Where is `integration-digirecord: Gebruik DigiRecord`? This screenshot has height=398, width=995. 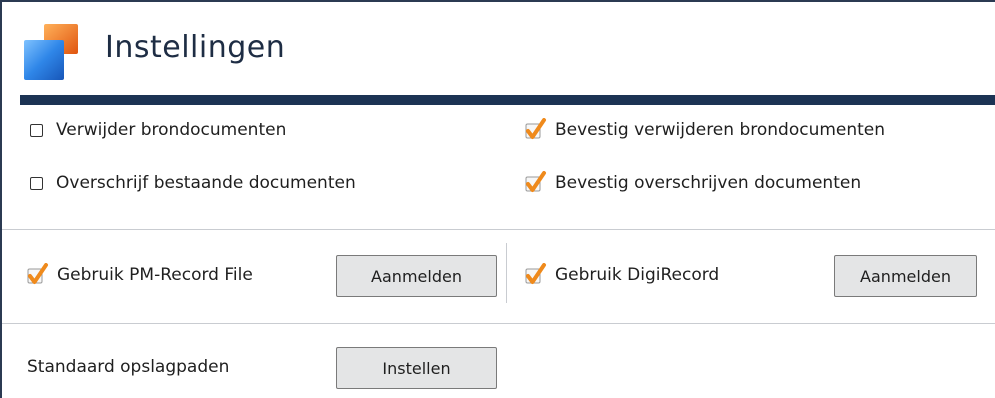
integration-digirecord: Gebruik DigiRecord is located at coordinates (621, 275).